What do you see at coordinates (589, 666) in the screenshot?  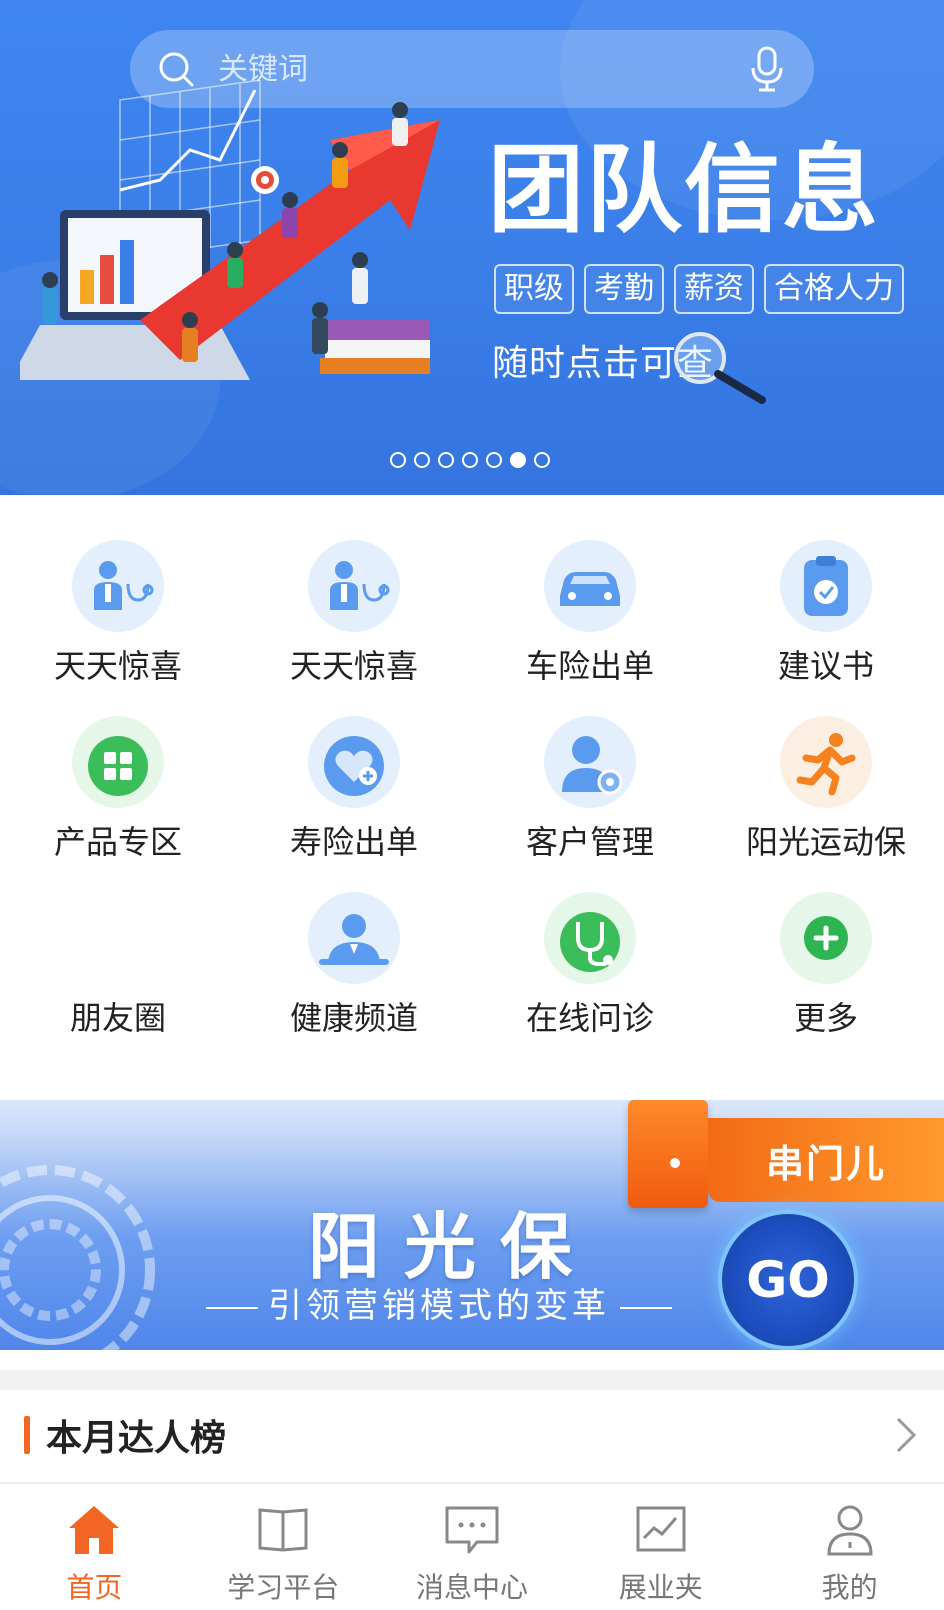 I see `menu-label: 车险出单` at bounding box center [589, 666].